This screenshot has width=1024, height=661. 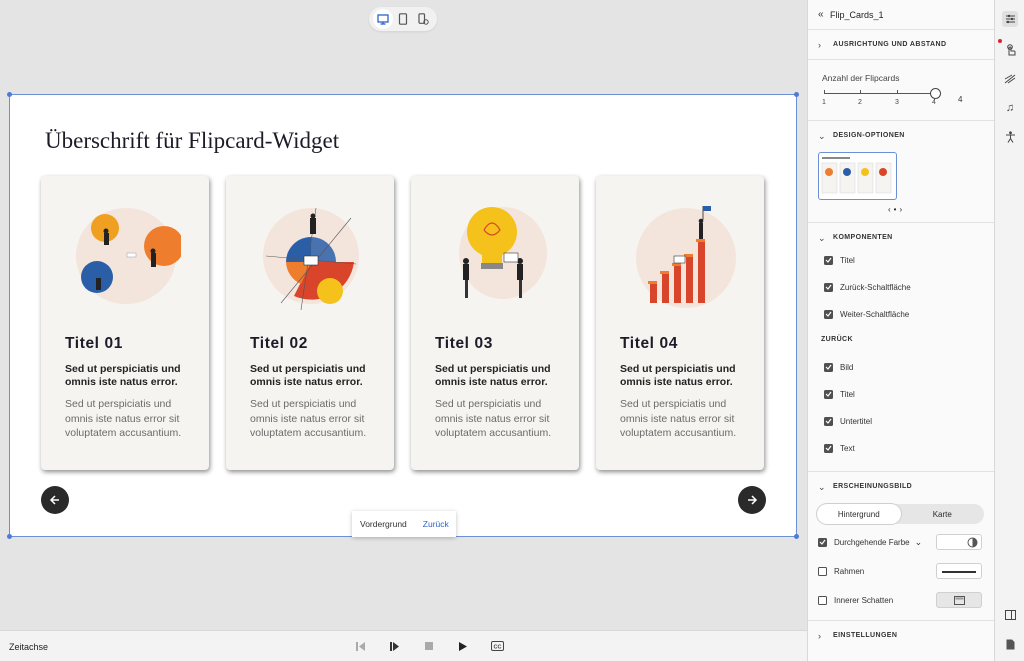 I want to click on card-title: Titel 03, so click(x=464, y=343).